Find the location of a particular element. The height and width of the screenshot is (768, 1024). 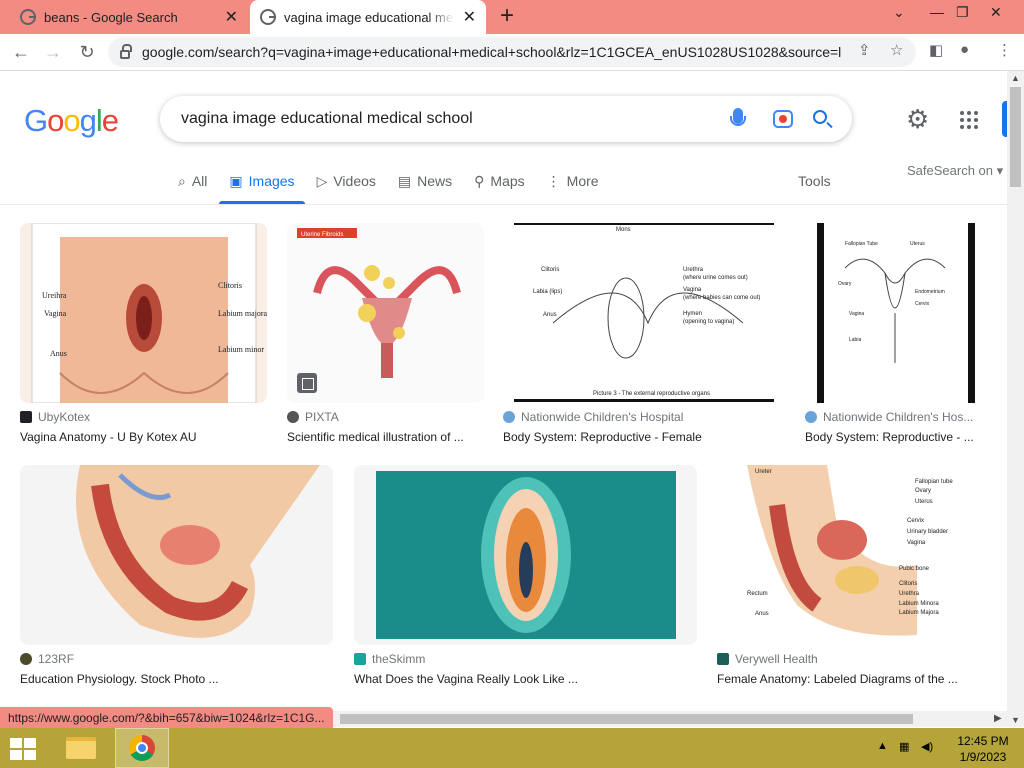

chrome-taskbar-button is located at coordinates (142, 748).